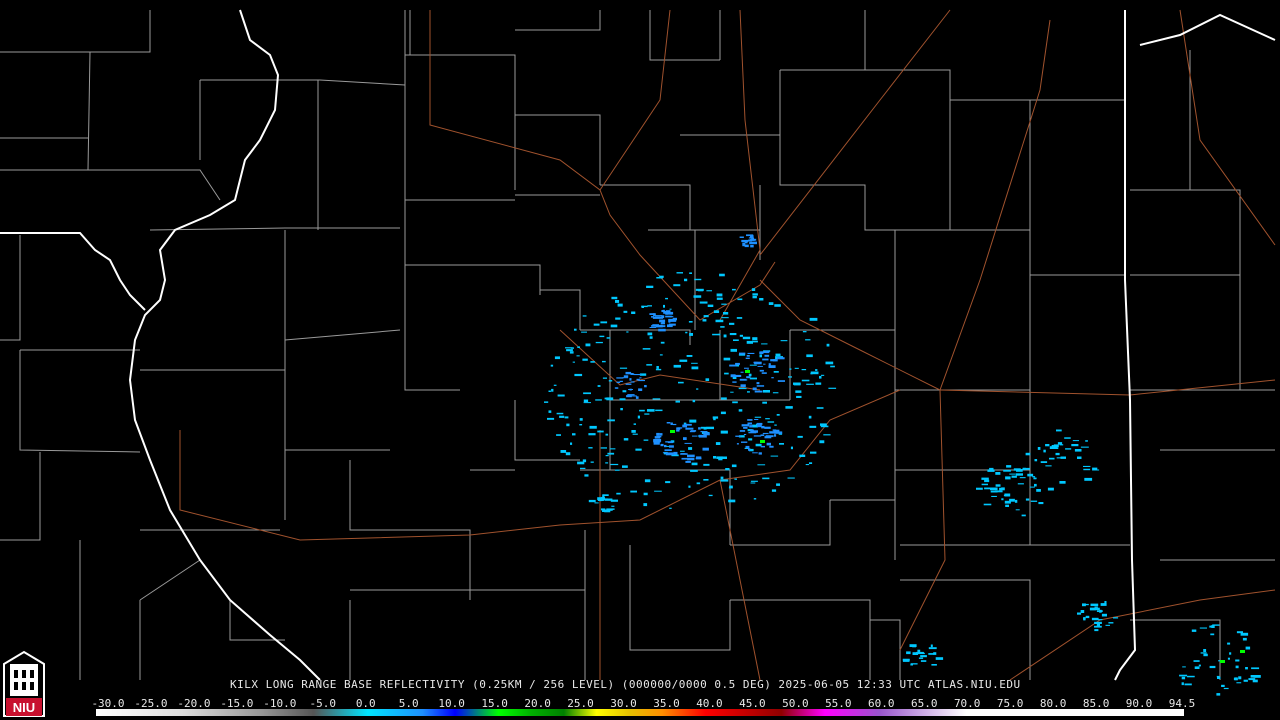 This screenshot has width=1280, height=720. What do you see at coordinates (672, 431) in the screenshot?
I see `radar-echo-heavy` at bounding box center [672, 431].